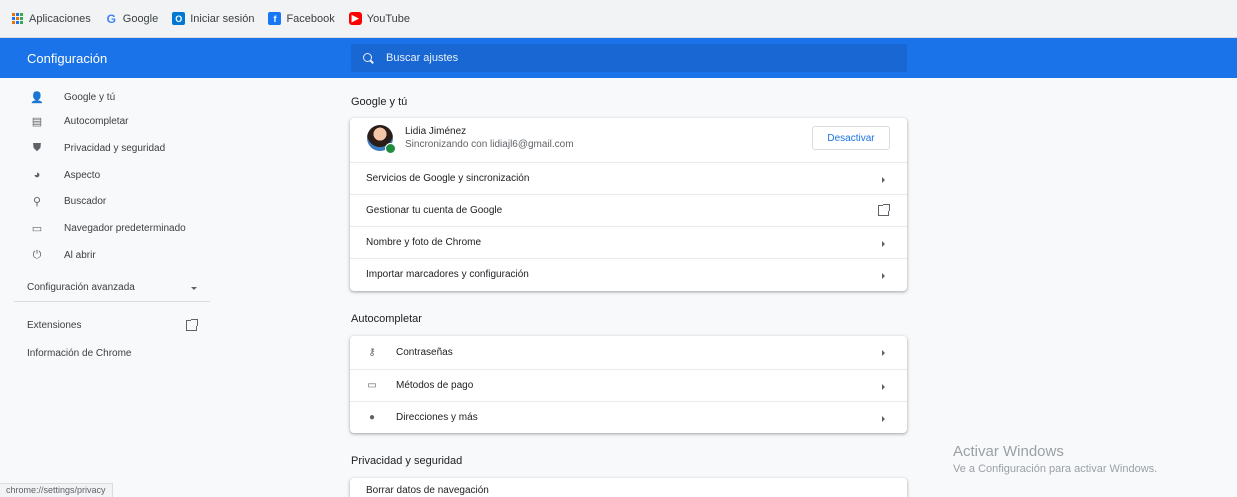 The image size is (1237, 497). Describe the element at coordinates (390, 148) in the screenshot. I see `sync-icon` at that location.